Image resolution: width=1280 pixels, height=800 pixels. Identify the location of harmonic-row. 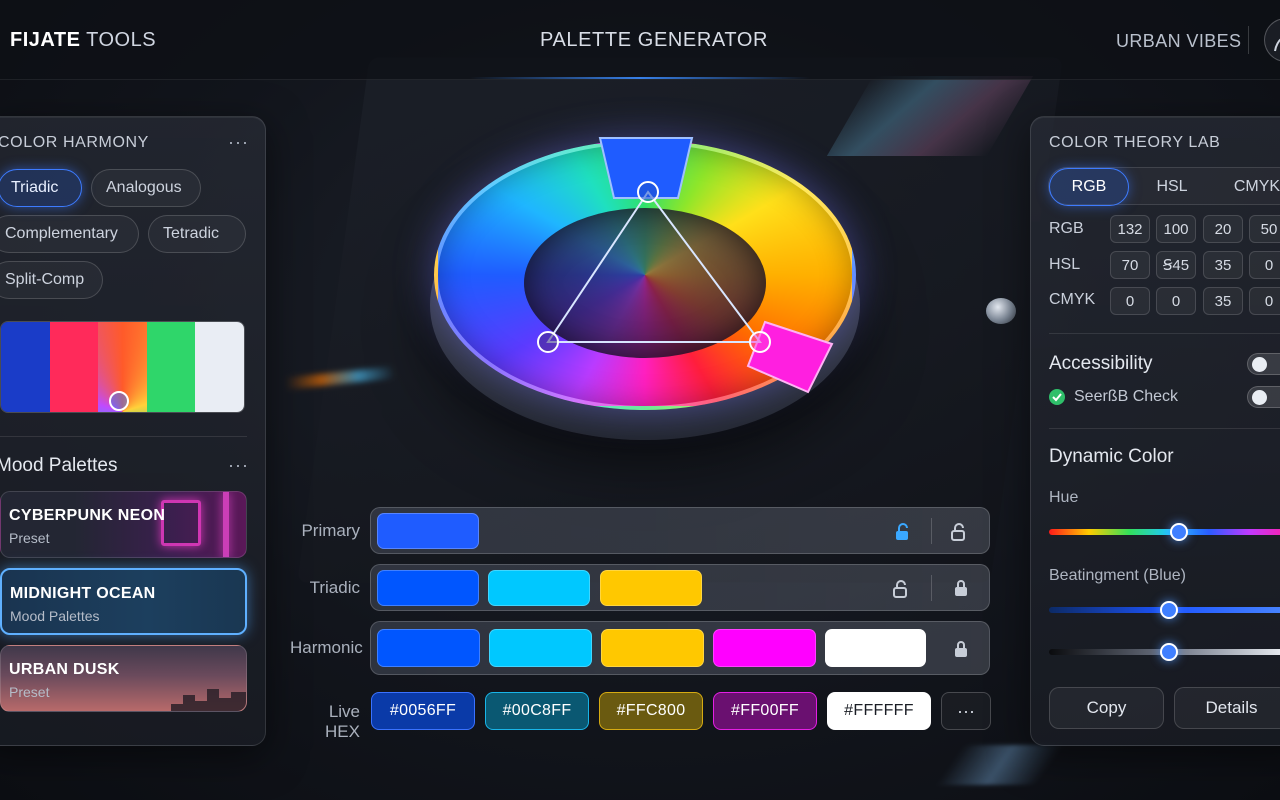
(680, 648).